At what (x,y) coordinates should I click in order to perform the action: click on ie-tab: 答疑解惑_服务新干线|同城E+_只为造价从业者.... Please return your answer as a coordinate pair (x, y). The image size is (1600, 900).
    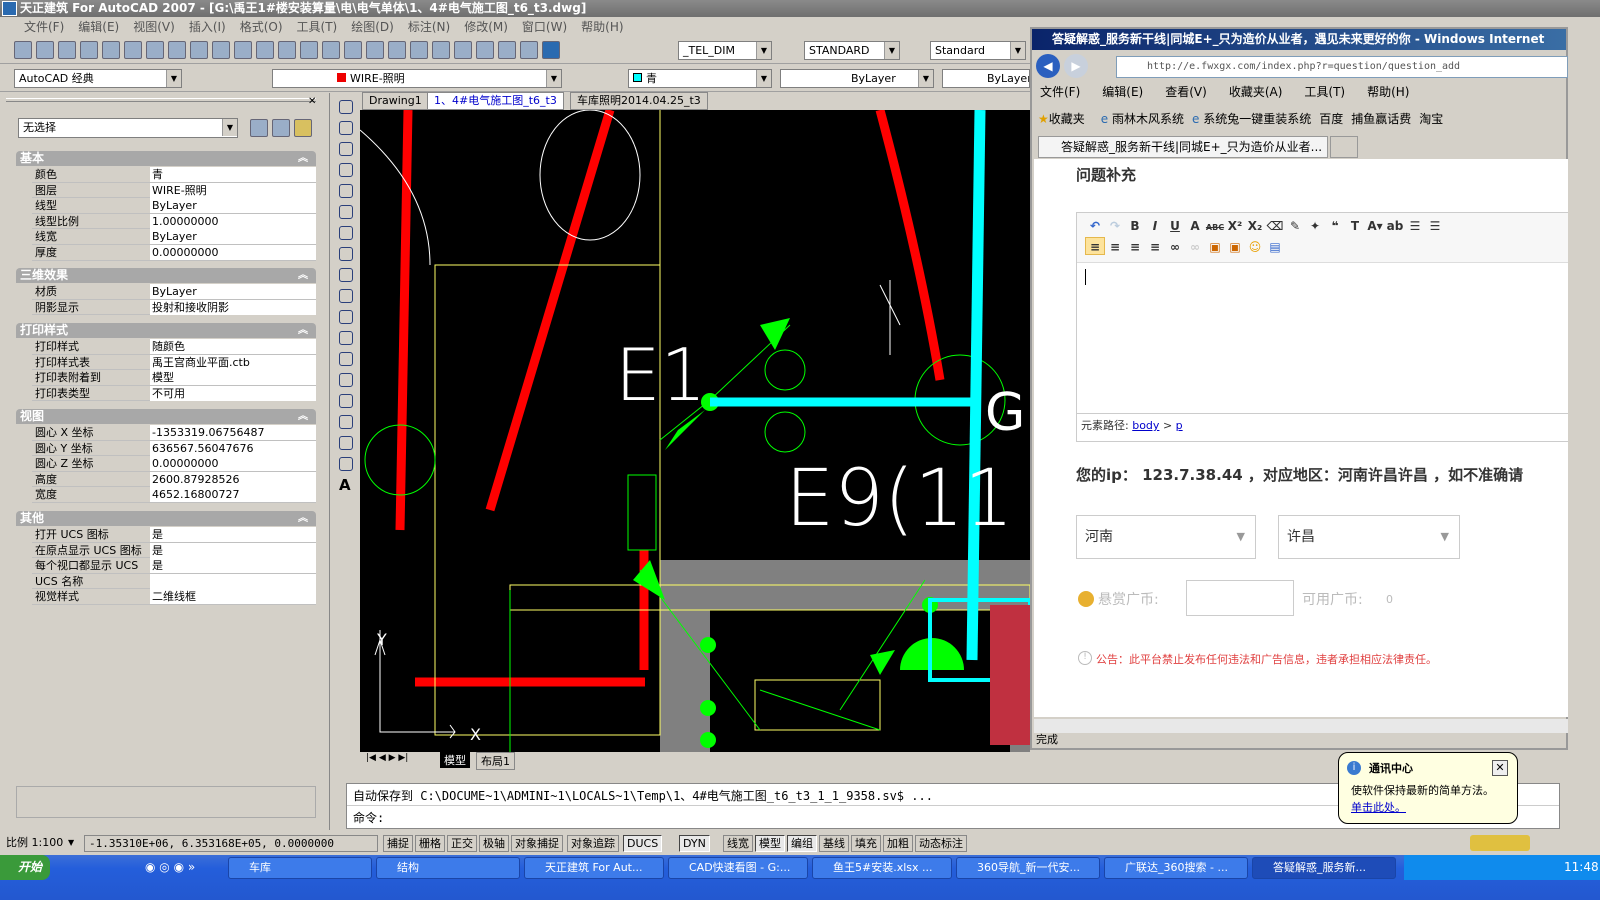
    Looking at the image, I should click on (1183, 147).